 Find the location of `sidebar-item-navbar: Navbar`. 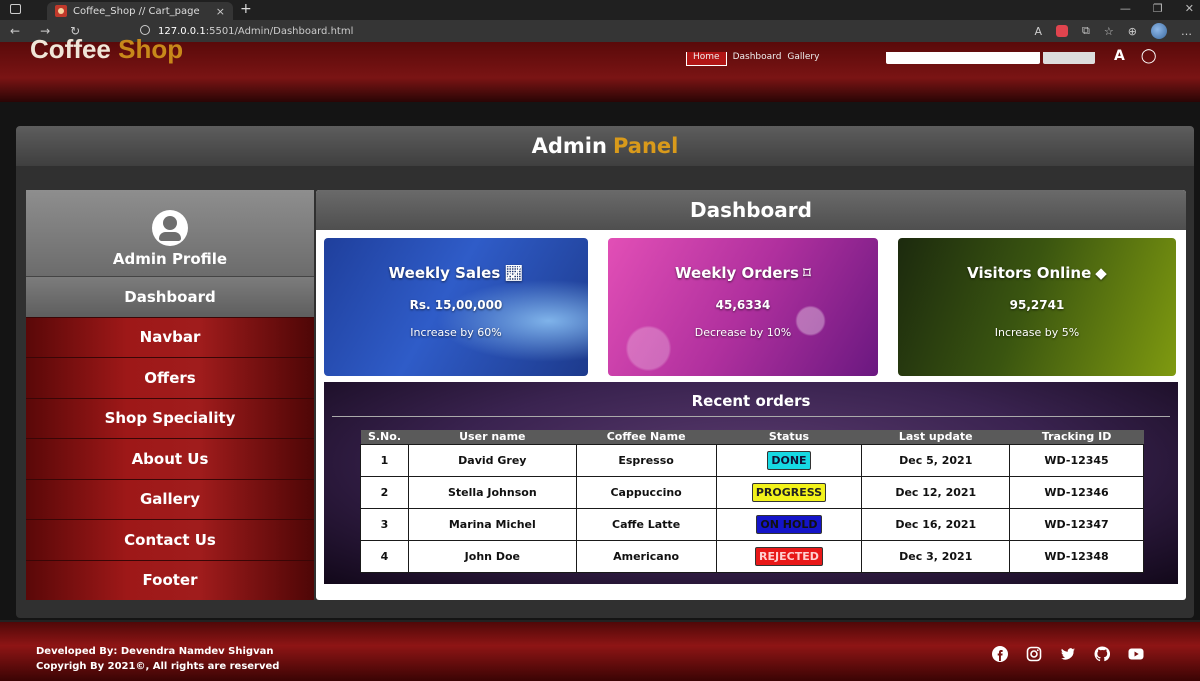

sidebar-item-navbar: Navbar is located at coordinates (170, 336).